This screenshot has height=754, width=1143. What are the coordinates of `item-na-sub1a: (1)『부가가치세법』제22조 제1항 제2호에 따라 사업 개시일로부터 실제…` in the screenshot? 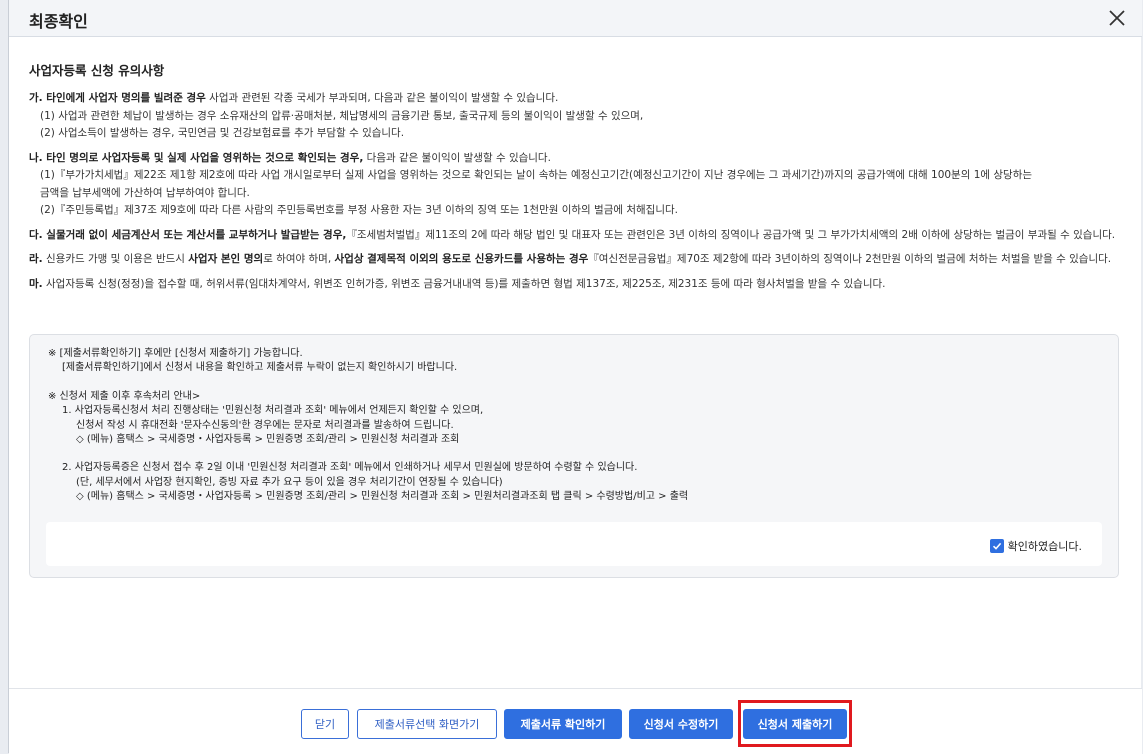 It's located at (536, 175).